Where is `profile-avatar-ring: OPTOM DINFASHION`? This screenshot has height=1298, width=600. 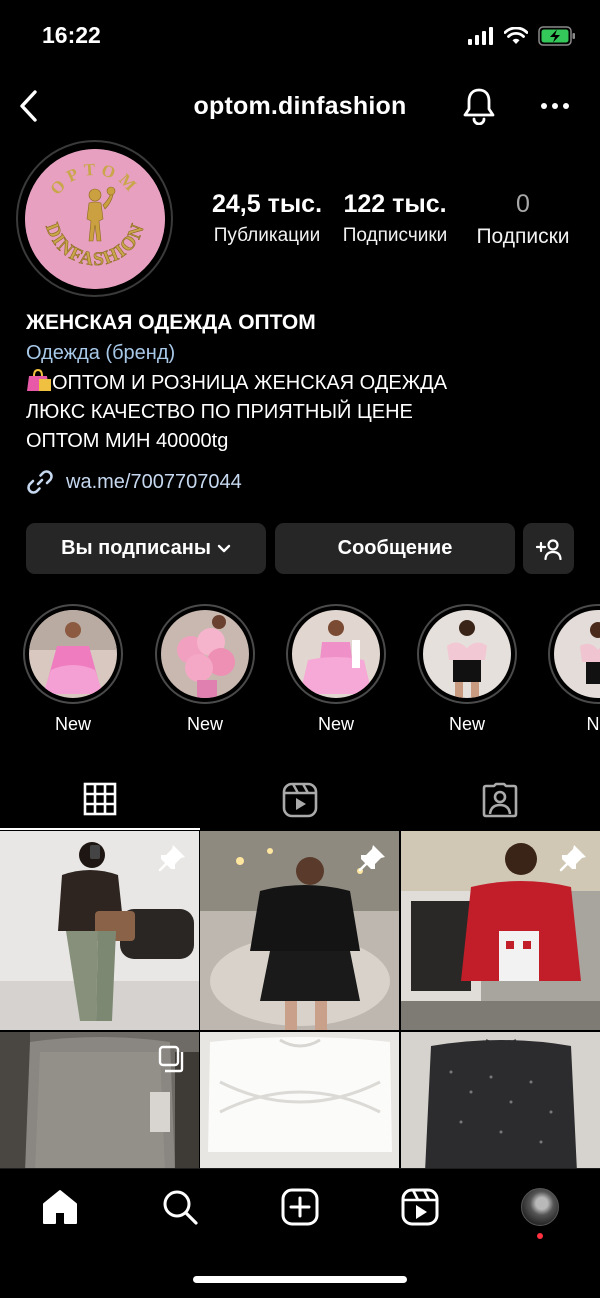
profile-avatar-ring: OPTOM DINFASHION is located at coordinates (94, 218).